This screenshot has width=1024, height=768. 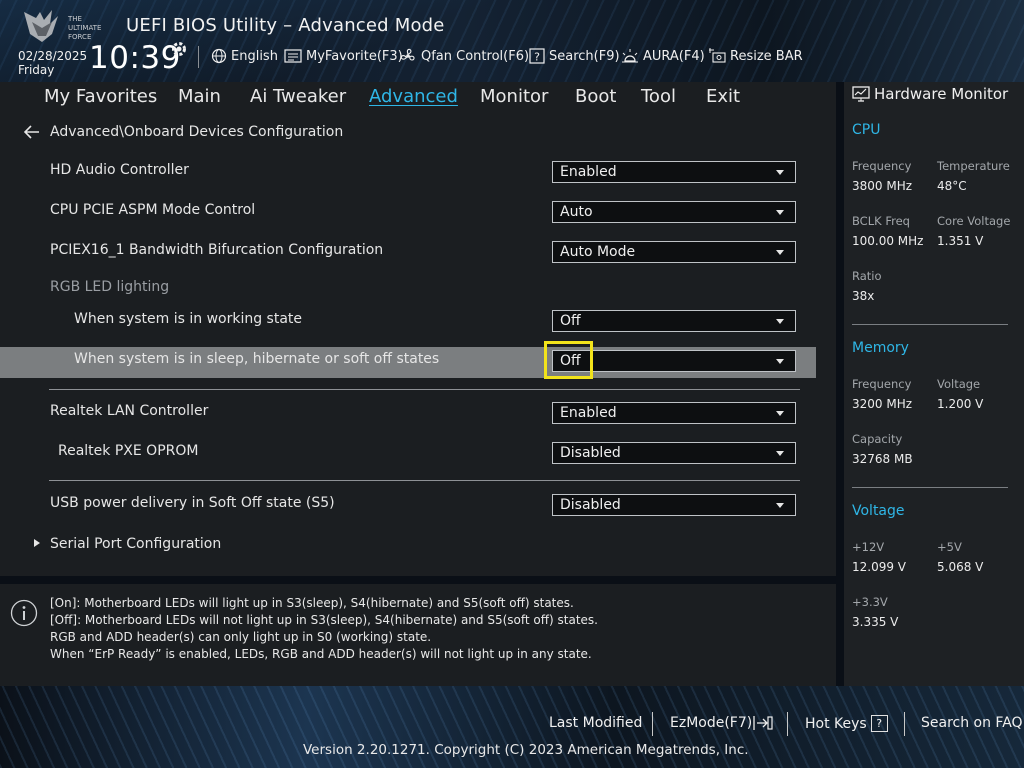 What do you see at coordinates (36, 70) in the screenshot?
I see `day-text: Friday` at bounding box center [36, 70].